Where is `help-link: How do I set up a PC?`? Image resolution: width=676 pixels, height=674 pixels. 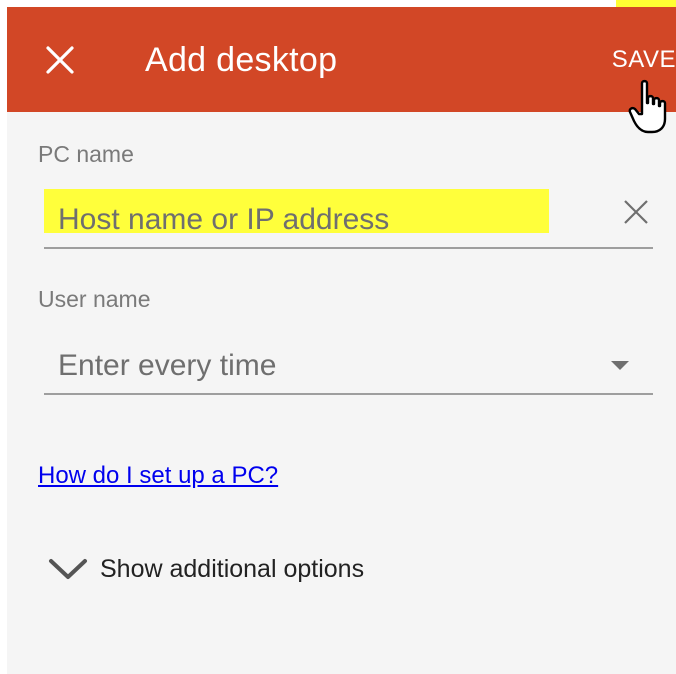
help-link: How do I set up a PC? is located at coordinates (158, 476).